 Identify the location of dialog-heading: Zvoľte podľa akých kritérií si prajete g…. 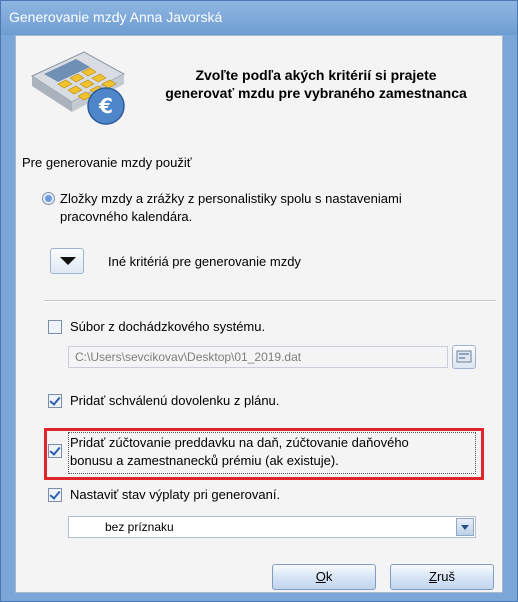
(316, 84).